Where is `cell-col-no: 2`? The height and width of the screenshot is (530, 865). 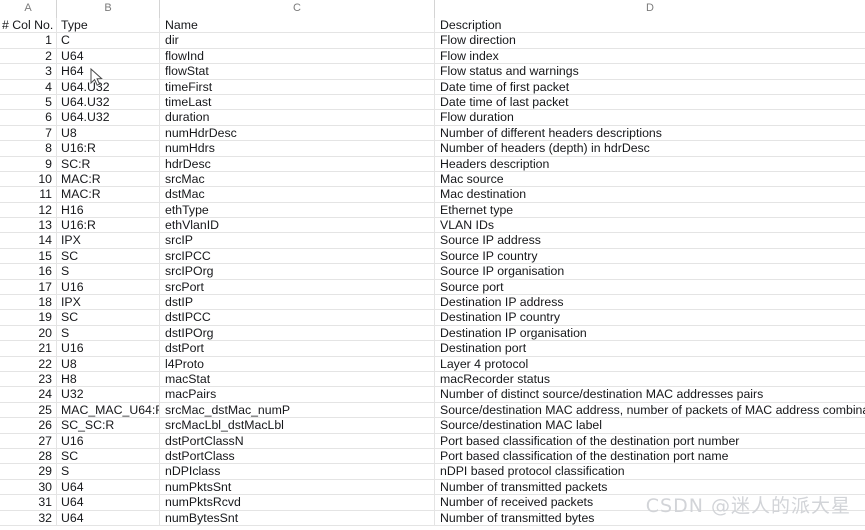 cell-col-no: 2 is located at coordinates (28, 56).